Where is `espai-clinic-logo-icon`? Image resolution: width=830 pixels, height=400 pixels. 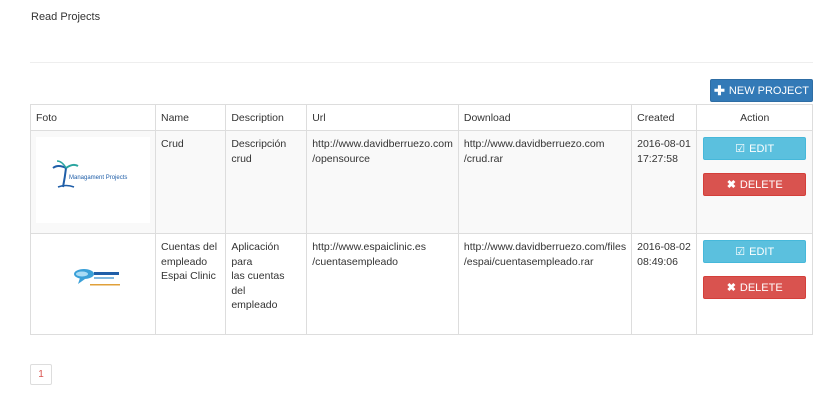 espai-clinic-logo-icon is located at coordinates (97, 277).